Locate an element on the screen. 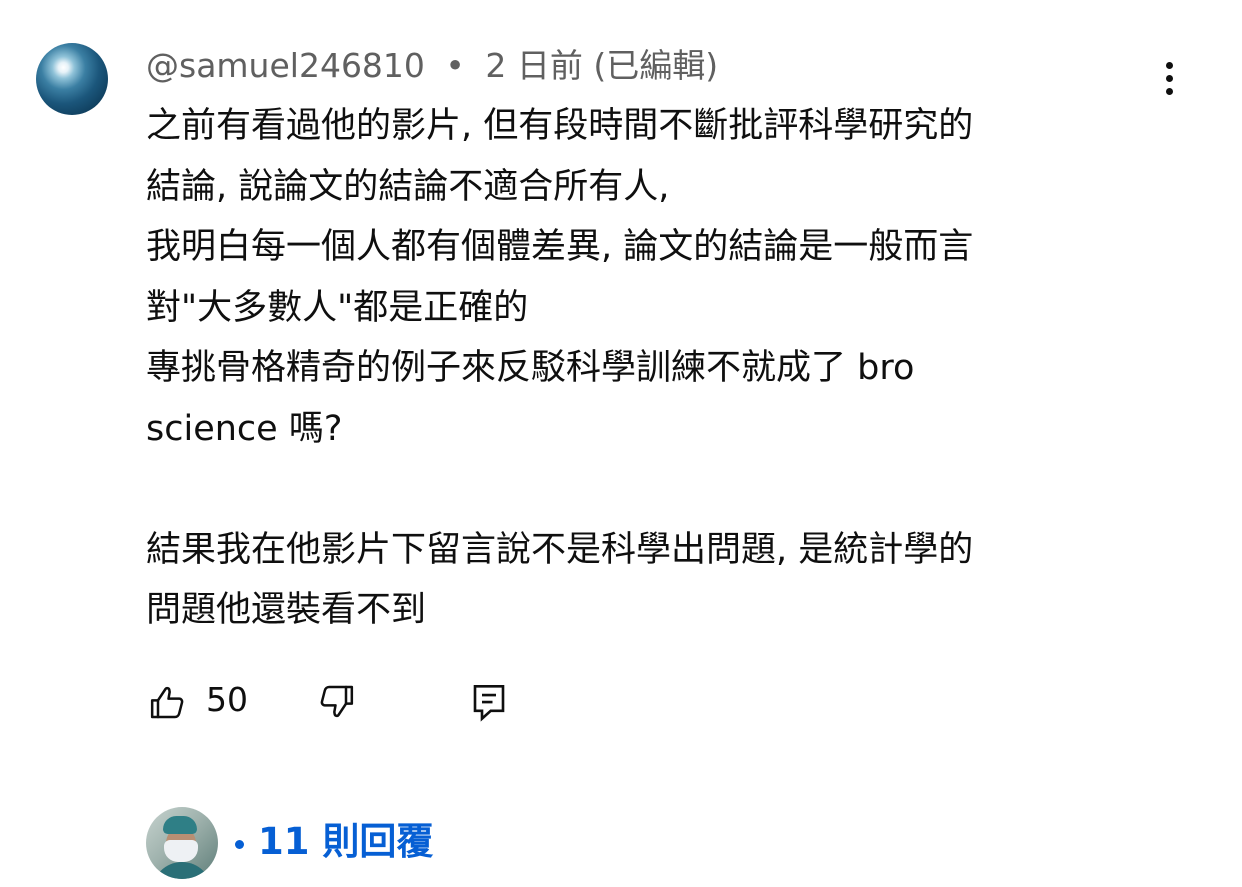 The height and width of the screenshot is (887, 1242). edited-label: (已編輯) is located at coordinates (656, 65).